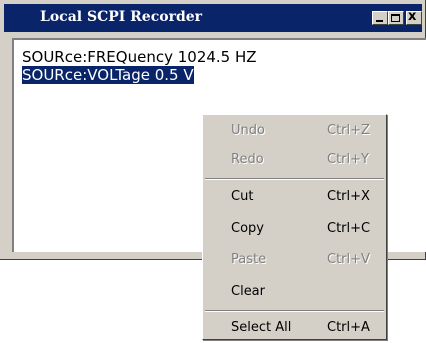  Describe the element at coordinates (348, 159) in the screenshot. I see `menu-item-shortcut: Ctrl+Y` at that location.